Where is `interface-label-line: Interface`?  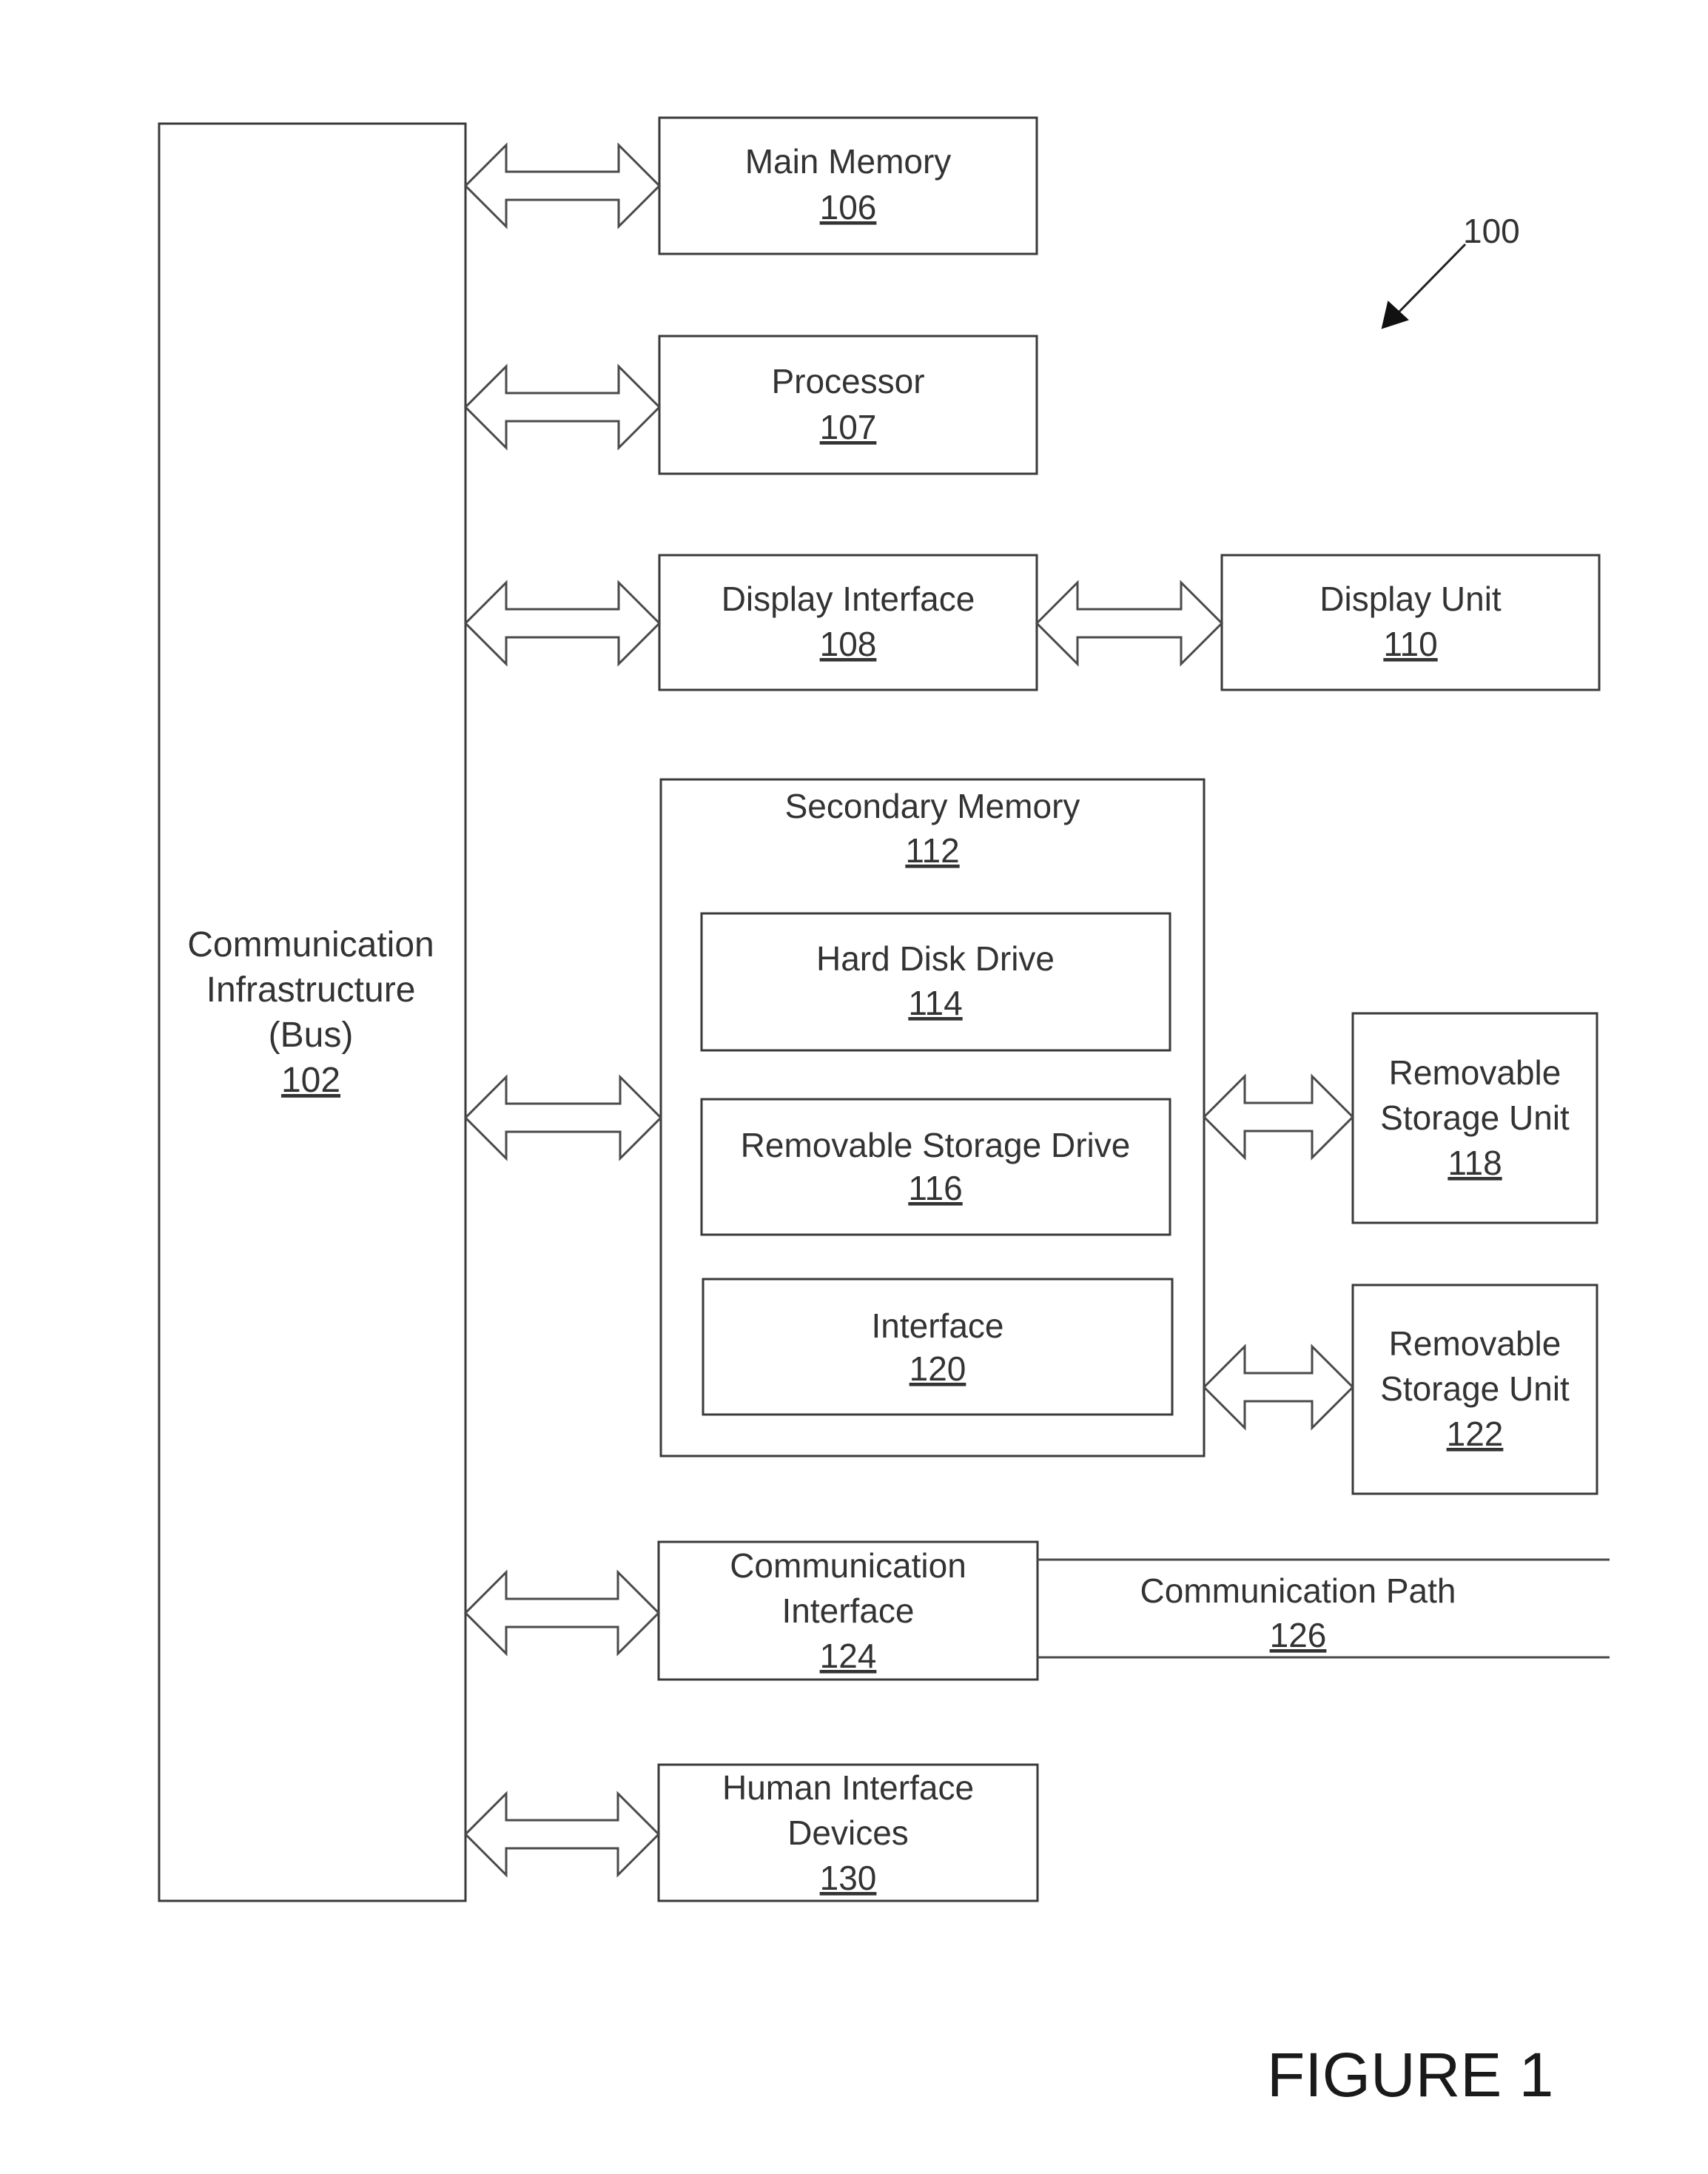 interface-label-line: Interface is located at coordinates (938, 1325).